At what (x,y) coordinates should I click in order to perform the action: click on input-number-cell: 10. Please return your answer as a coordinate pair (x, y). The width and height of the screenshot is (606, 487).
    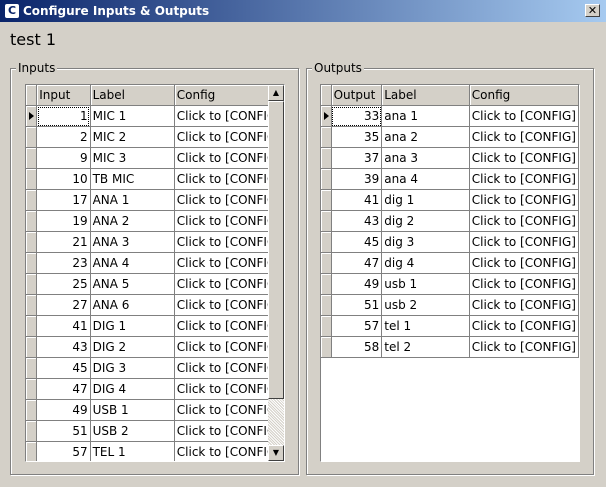
    Looking at the image, I should click on (63, 179).